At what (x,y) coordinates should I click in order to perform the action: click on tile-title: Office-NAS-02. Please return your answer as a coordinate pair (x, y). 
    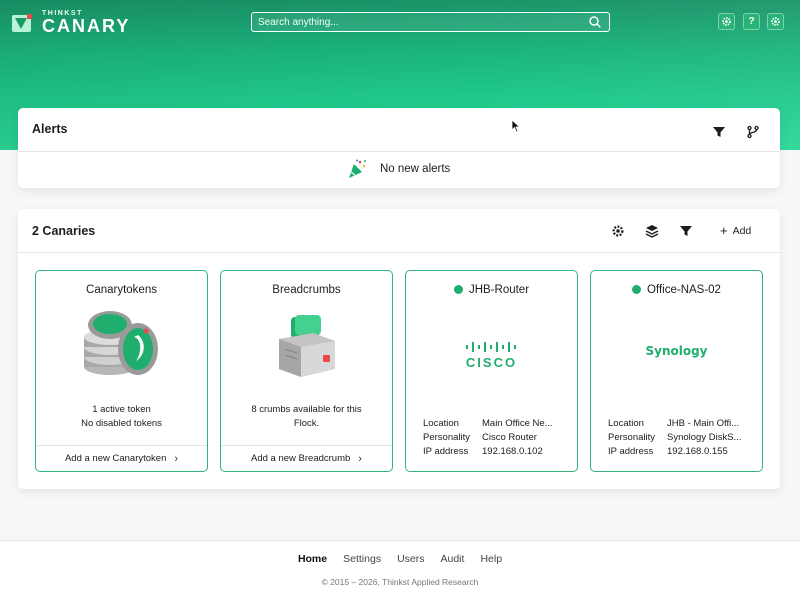
    Looking at the image, I should click on (676, 290).